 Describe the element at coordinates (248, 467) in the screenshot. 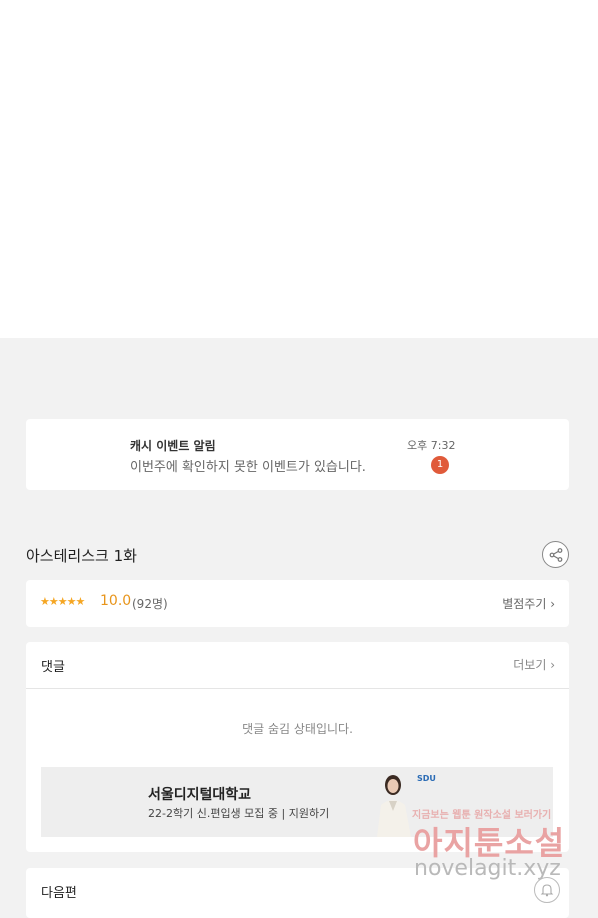

I see `notification-message: 이번주에 확인하지 못한 이벤트가 있습니다.` at that location.